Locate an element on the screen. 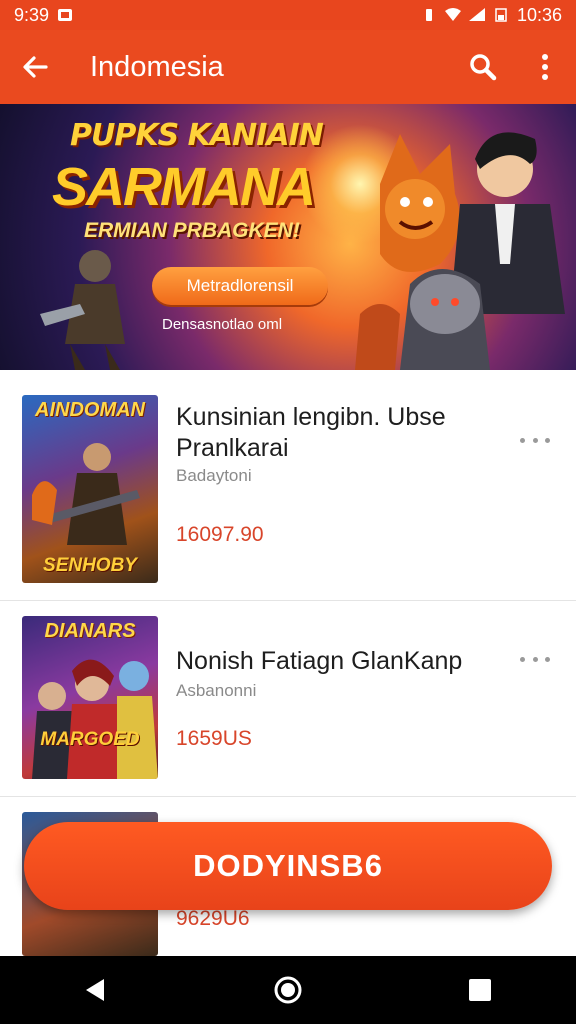 The height and width of the screenshot is (1024, 576). signal-icon is located at coordinates (476, 14).